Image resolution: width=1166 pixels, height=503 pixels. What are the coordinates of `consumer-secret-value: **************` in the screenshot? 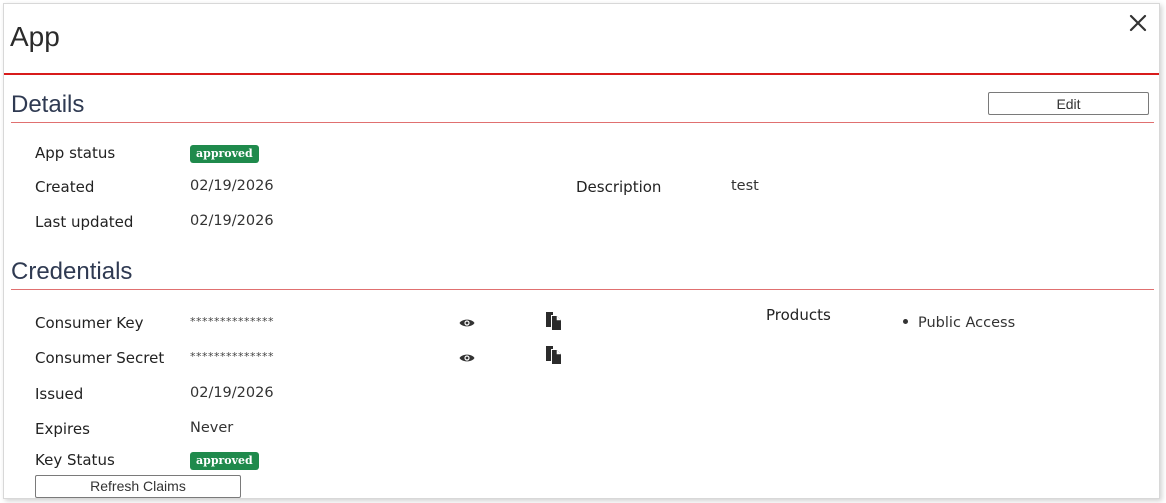 It's located at (232, 356).